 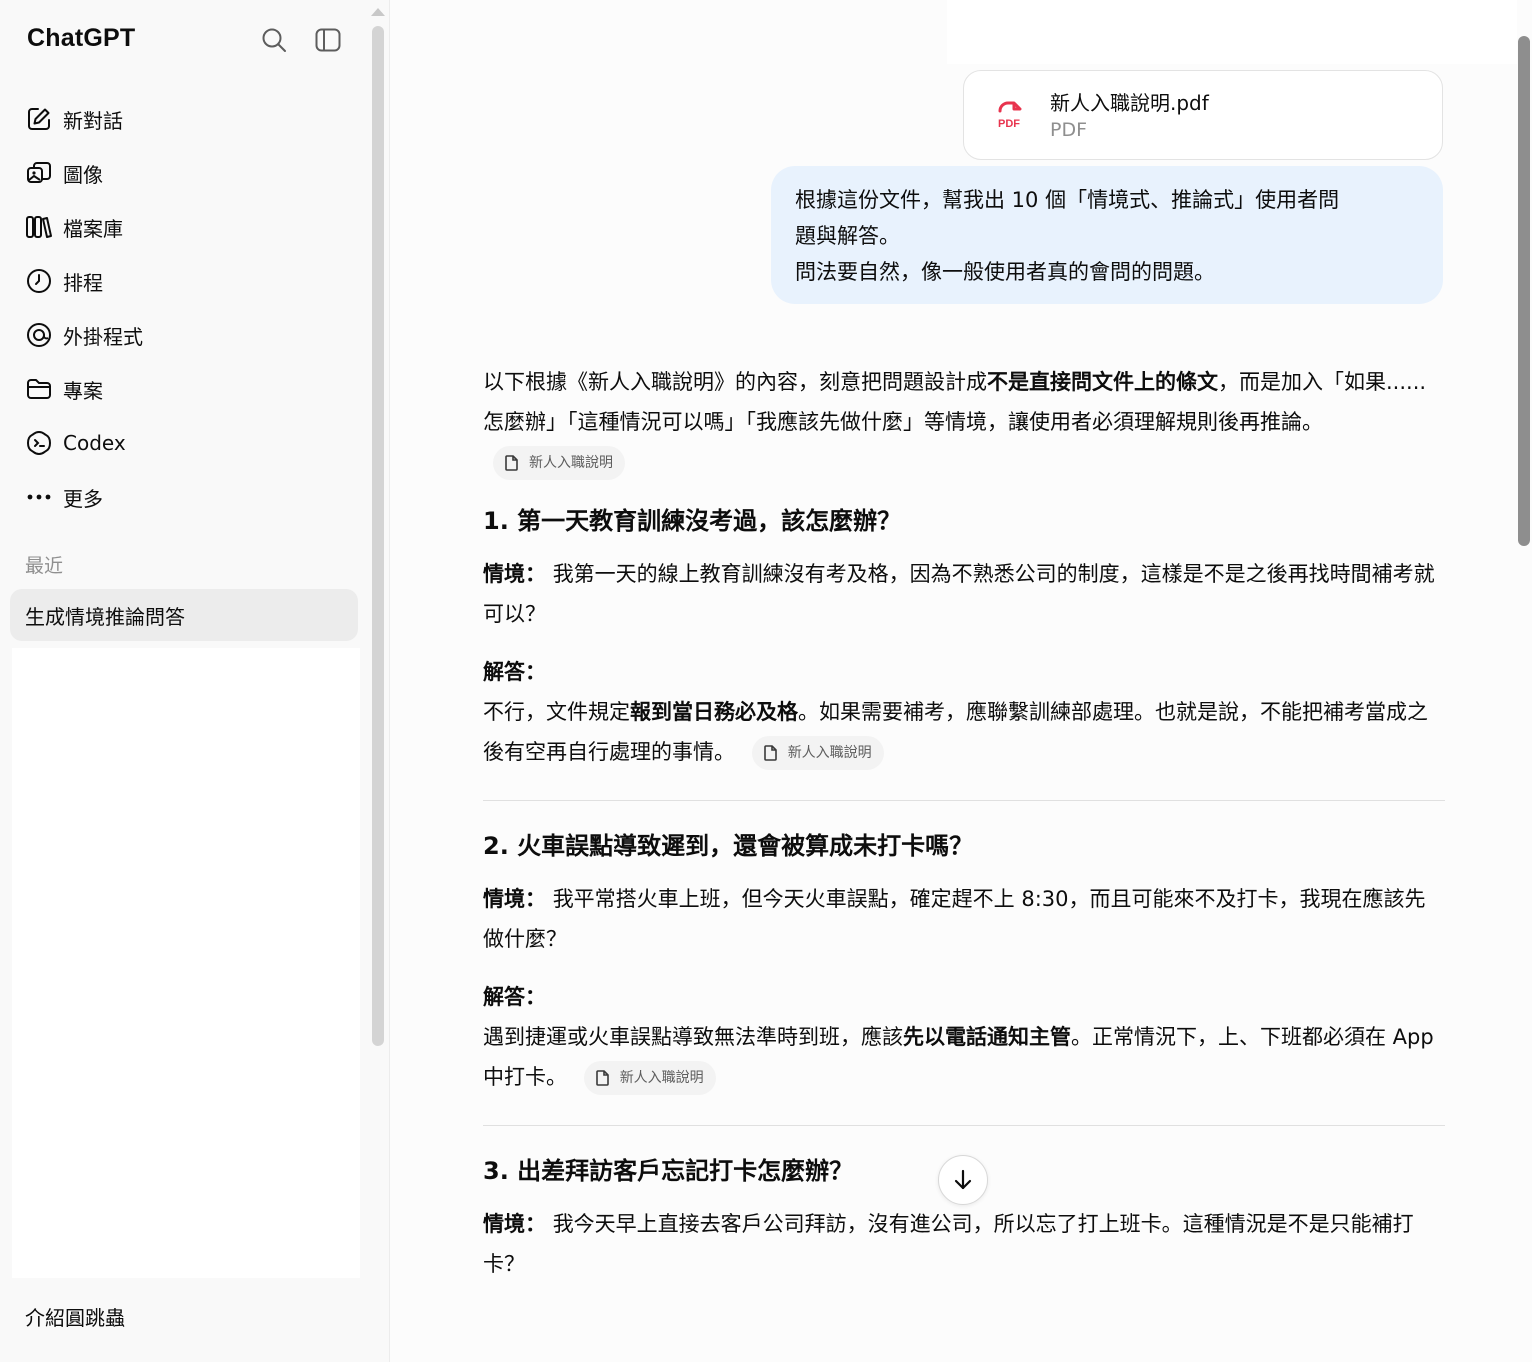 What do you see at coordinates (83, 498) in the screenshot?
I see `sidebar-item-label: 更多` at bounding box center [83, 498].